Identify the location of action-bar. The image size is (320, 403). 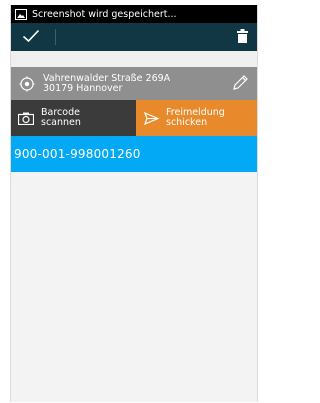
(134, 37).